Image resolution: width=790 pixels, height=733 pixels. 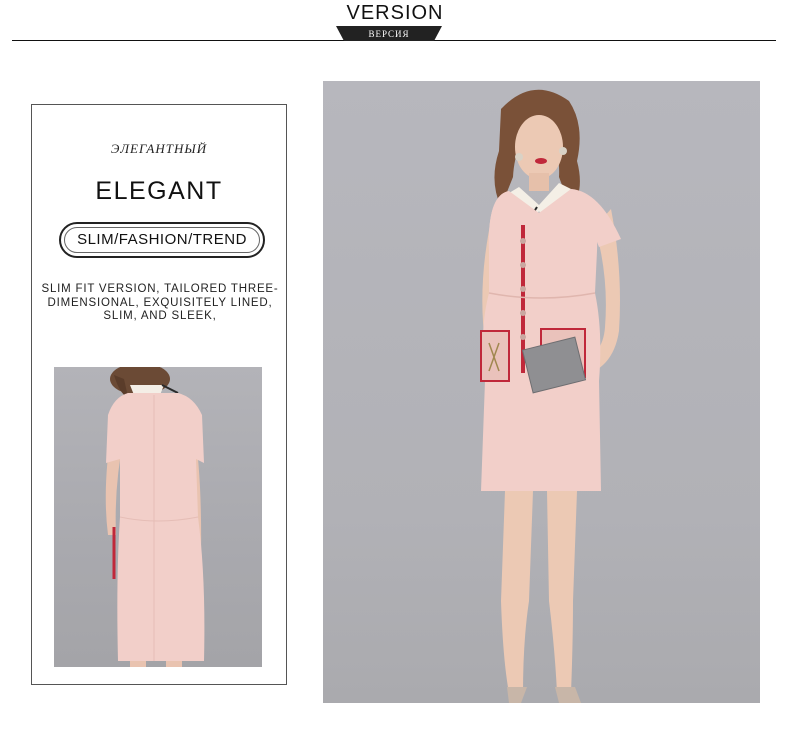 What do you see at coordinates (159, 148) in the screenshot?
I see `subtitle-russian: ЭЛЕГАНТНЫЙ` at bounding box center [159, 148].